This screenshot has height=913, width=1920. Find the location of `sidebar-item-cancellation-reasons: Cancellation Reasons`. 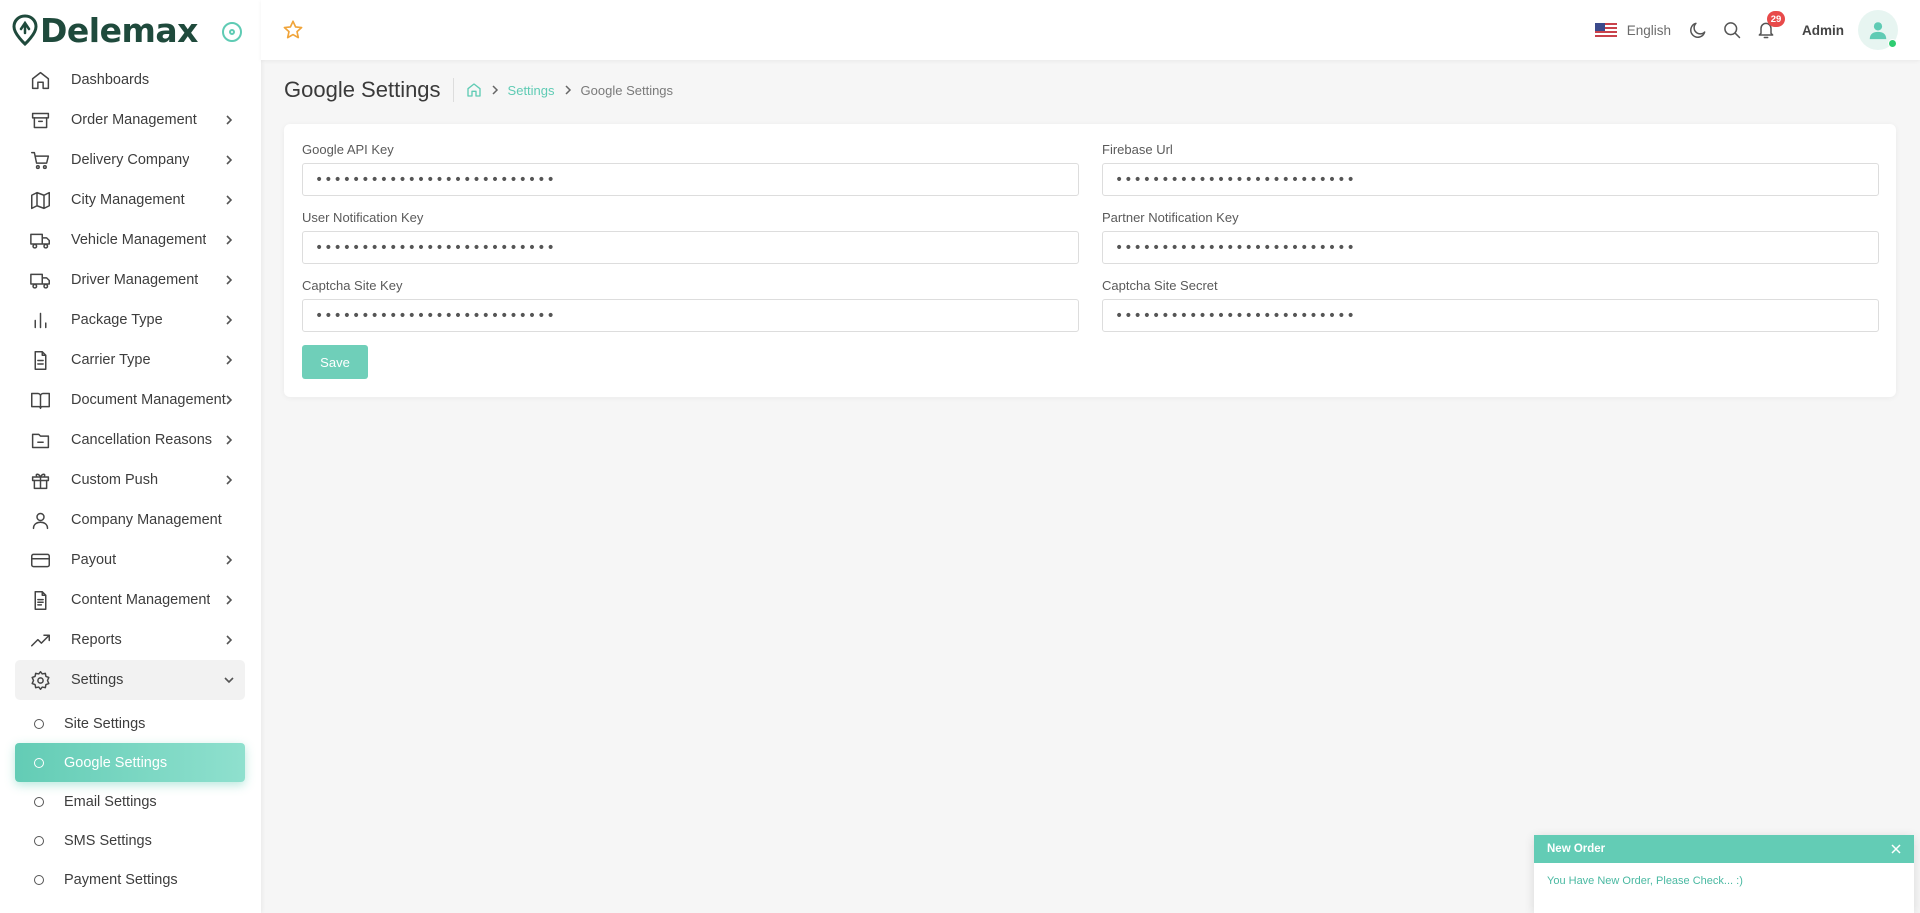

sidebar-item-cancellation-reasons: Cancellation Reasons is located at coordinates (130, 440).